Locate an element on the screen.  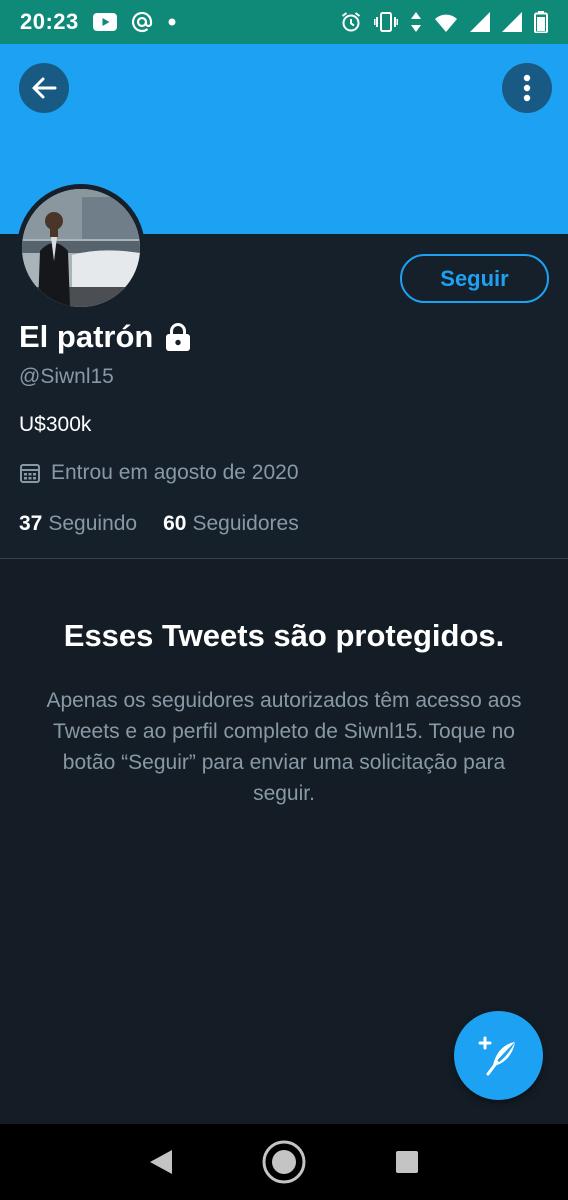
following-link: 37 Seguindo is located at coordinates (78, 524).